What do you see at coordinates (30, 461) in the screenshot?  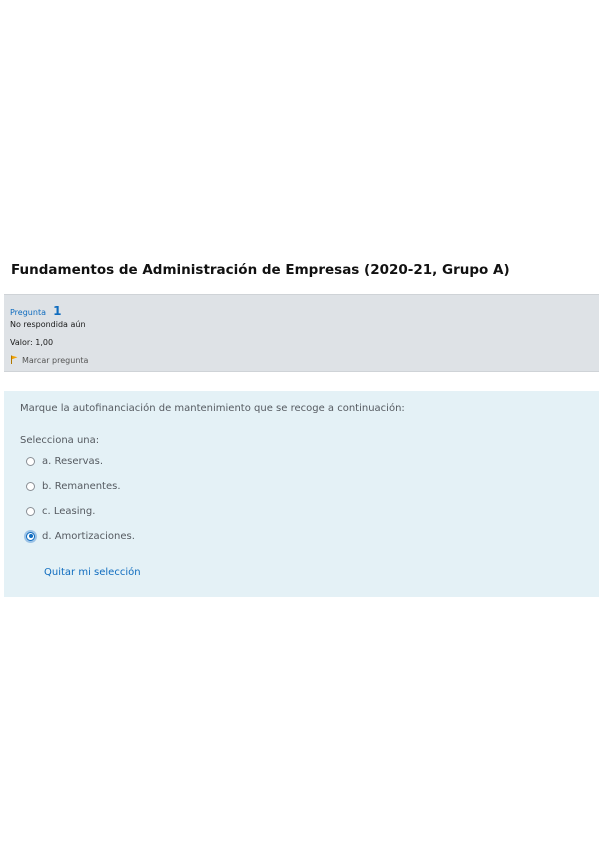 I see `radio-a` at bounding box center [30, 461].